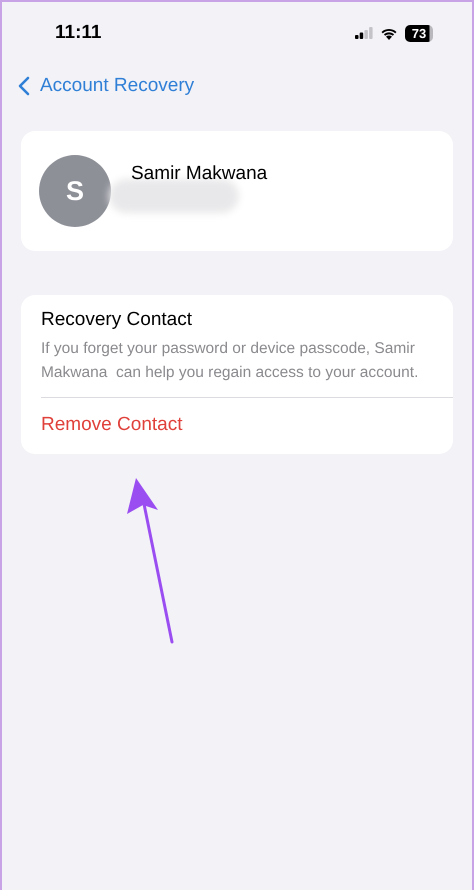  What do you see at coordinates (106, 86) in the screenshot?
I see `back-button: Account Recovery` at bounding box center [106, 86].